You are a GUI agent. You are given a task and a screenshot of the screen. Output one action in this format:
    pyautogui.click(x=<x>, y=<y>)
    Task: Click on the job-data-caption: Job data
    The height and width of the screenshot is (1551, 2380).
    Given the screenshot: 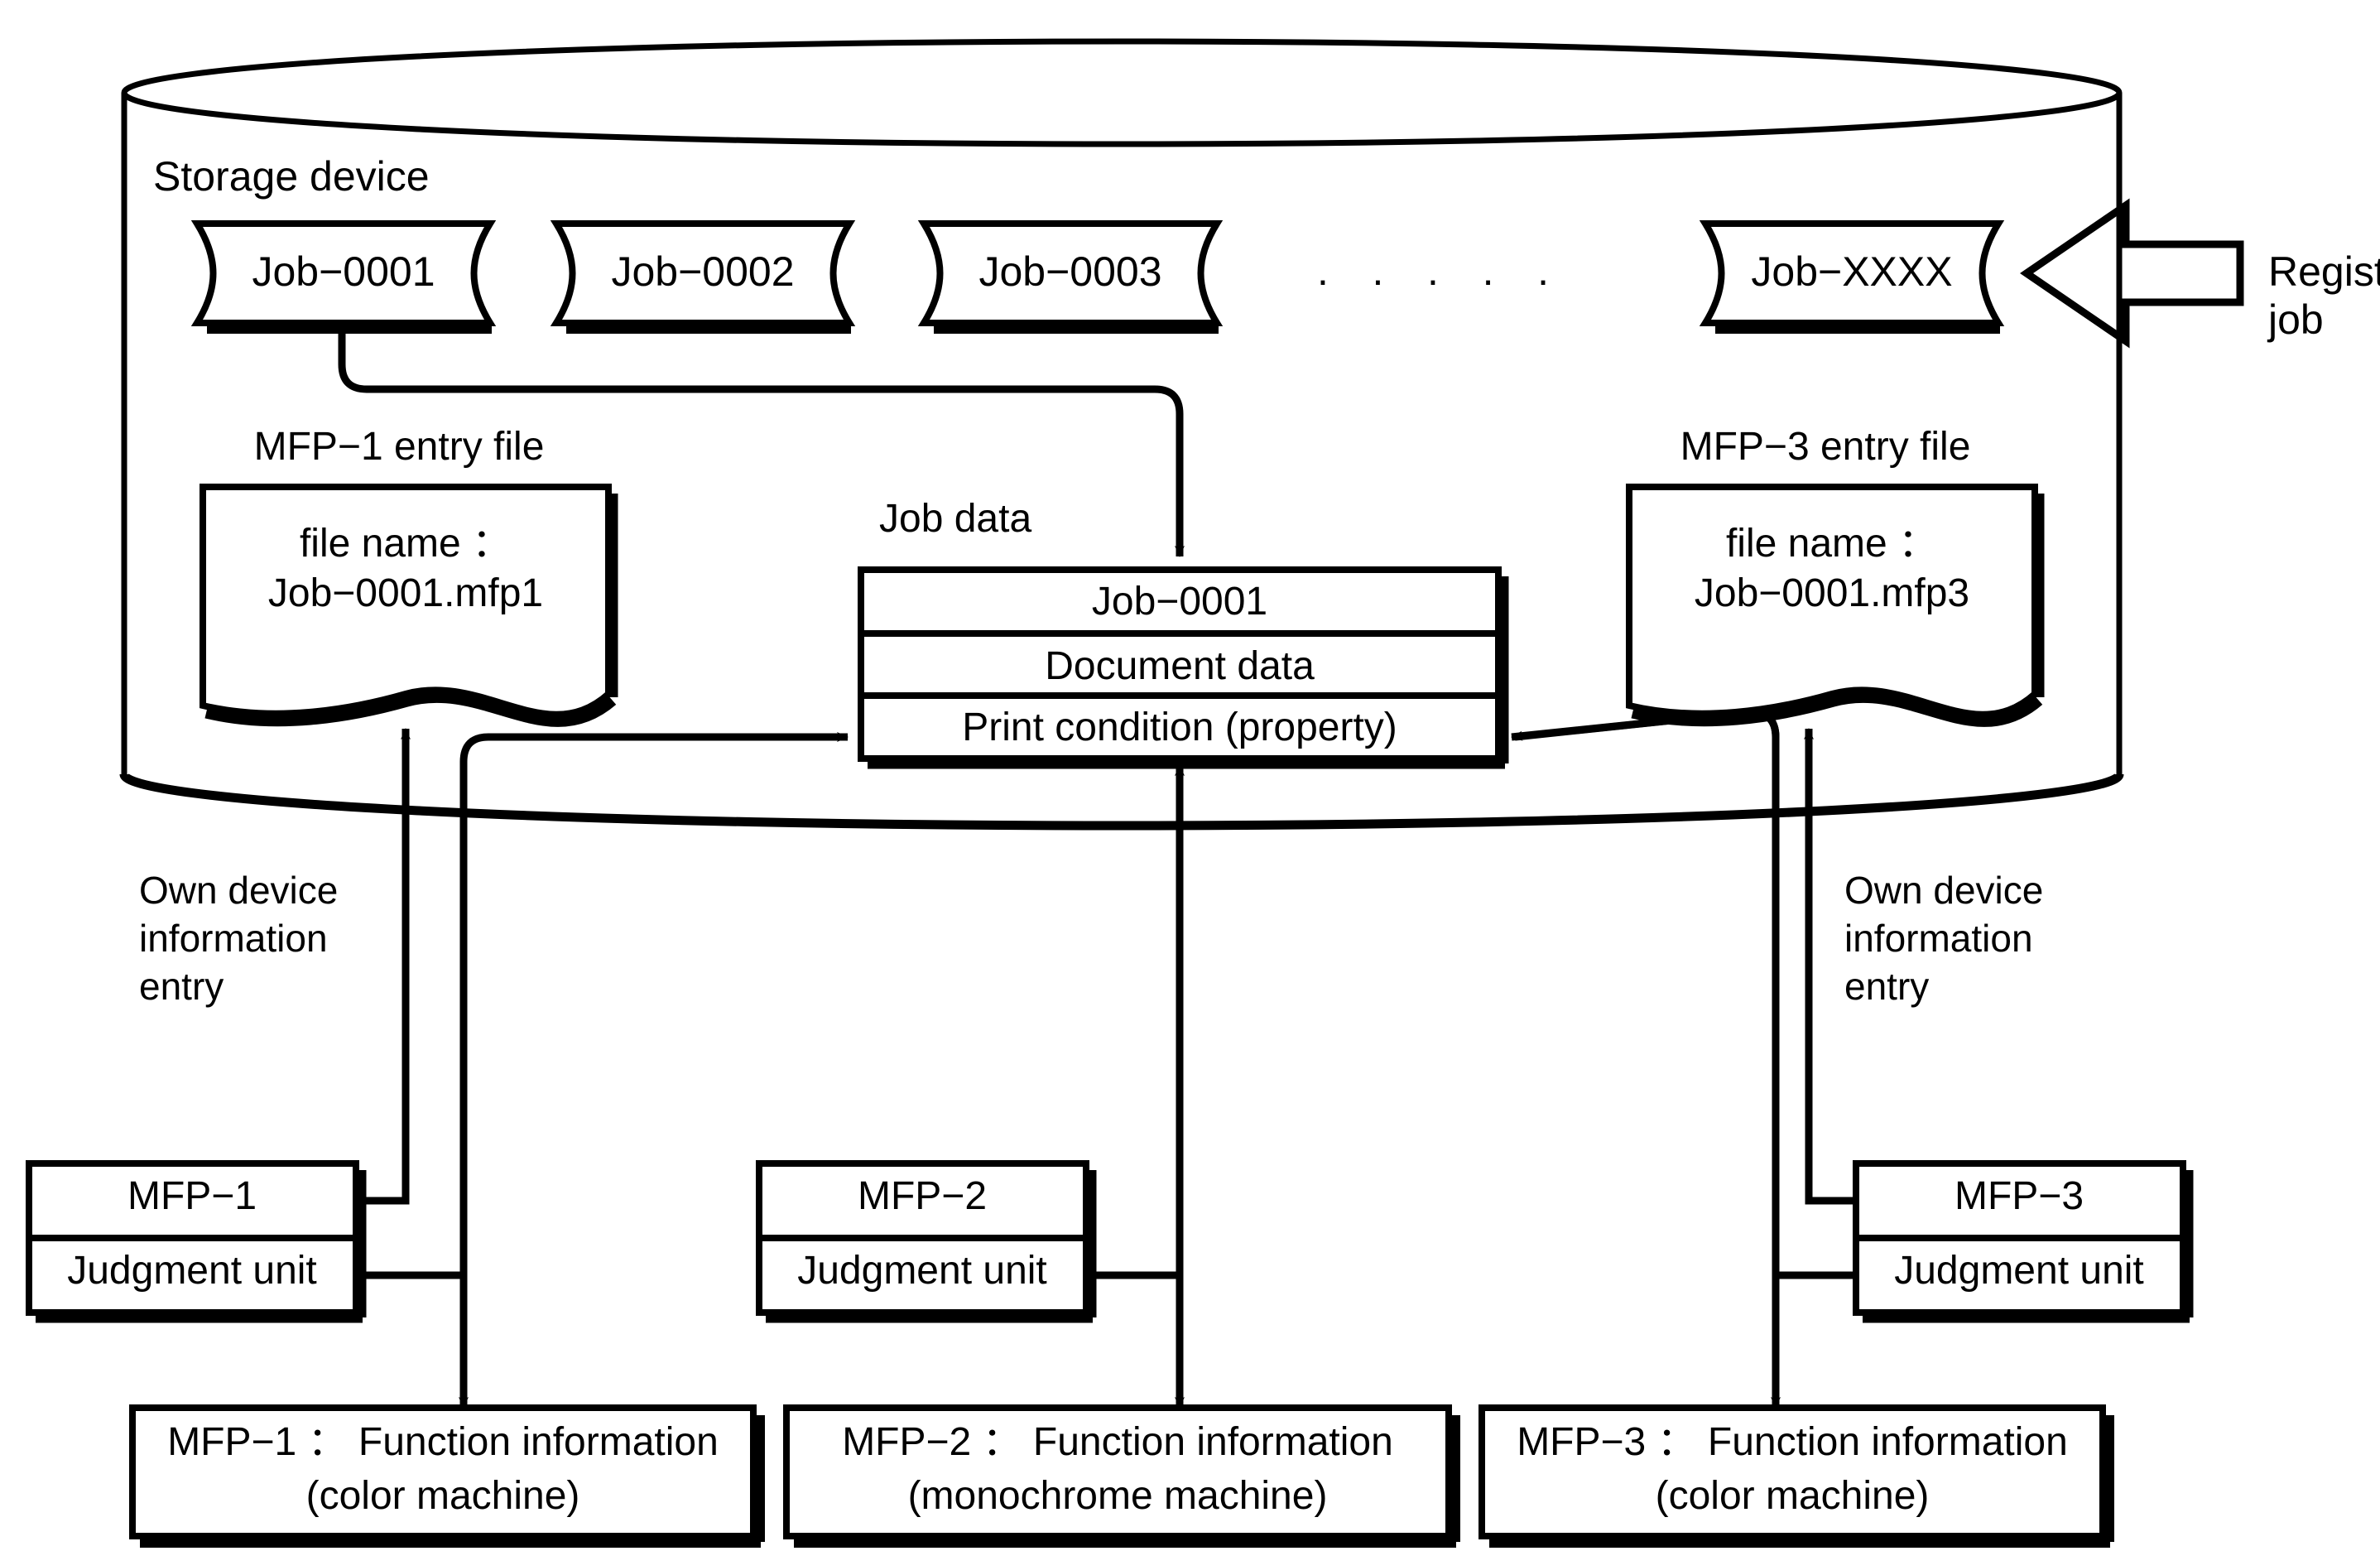 What is the action you would take?
    pyautogui.click(x=955, y=519)
    